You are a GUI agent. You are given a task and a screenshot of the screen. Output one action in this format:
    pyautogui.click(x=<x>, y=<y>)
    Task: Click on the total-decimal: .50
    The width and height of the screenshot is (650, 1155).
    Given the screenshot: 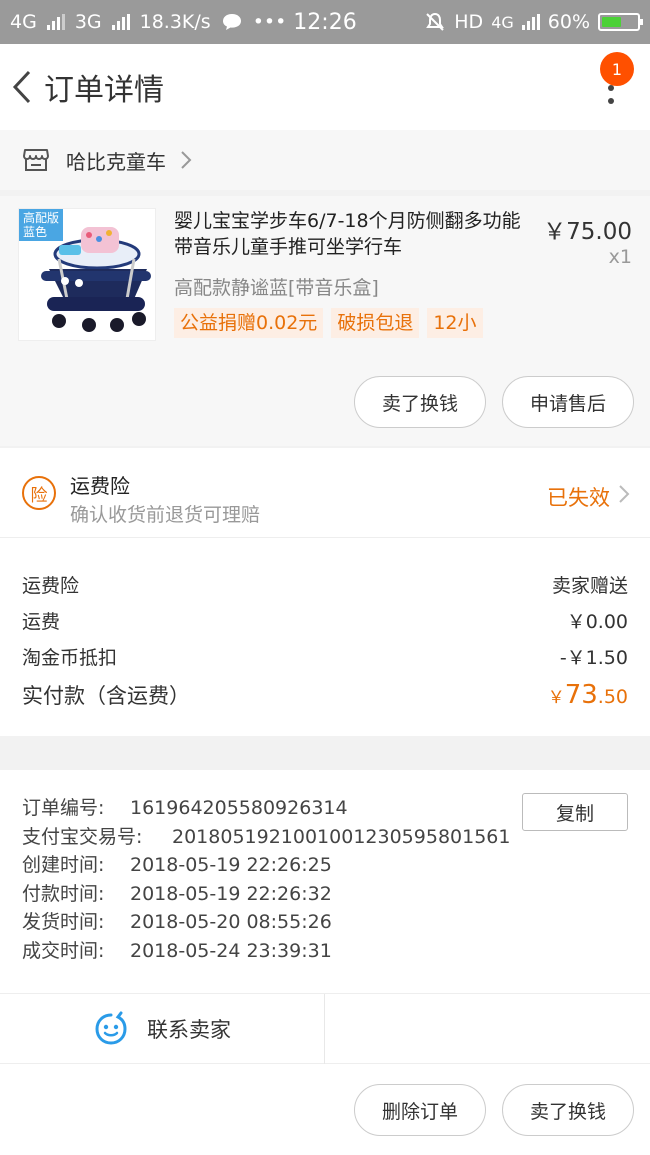 What is the action you would take?
    pyautogui.click(x=612, y=697)
    